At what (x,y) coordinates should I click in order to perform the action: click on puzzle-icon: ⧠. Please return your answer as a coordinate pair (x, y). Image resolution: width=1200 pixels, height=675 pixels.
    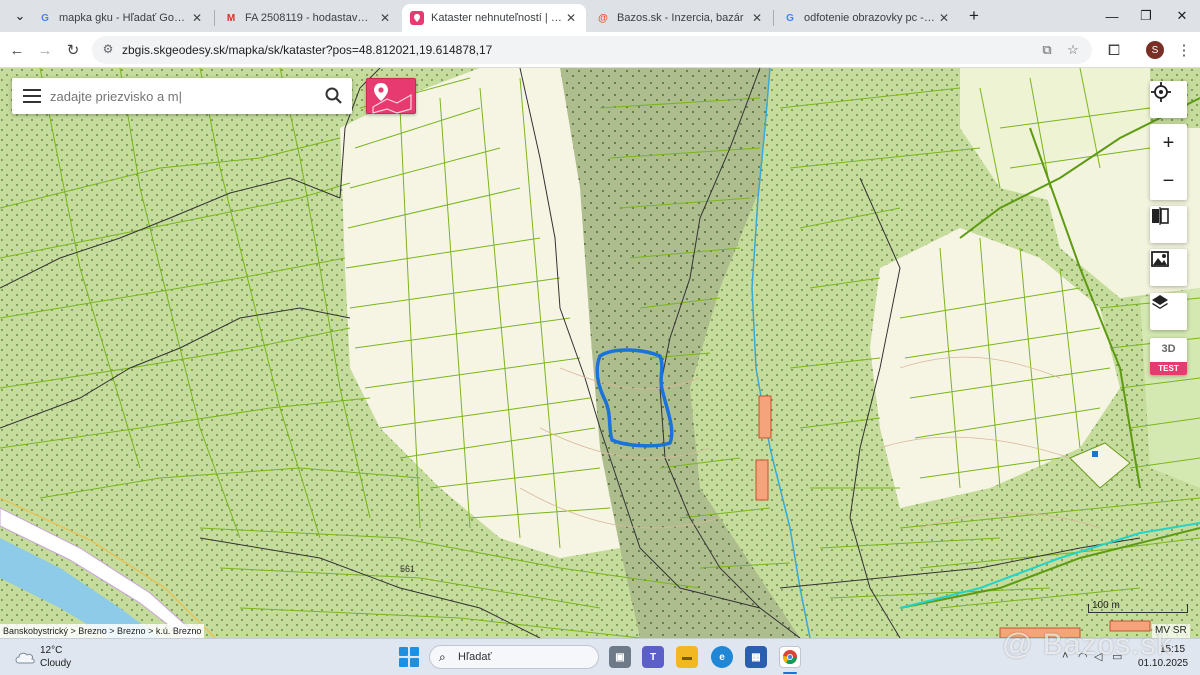
    Looking at the image, I should click on (1113, 50).